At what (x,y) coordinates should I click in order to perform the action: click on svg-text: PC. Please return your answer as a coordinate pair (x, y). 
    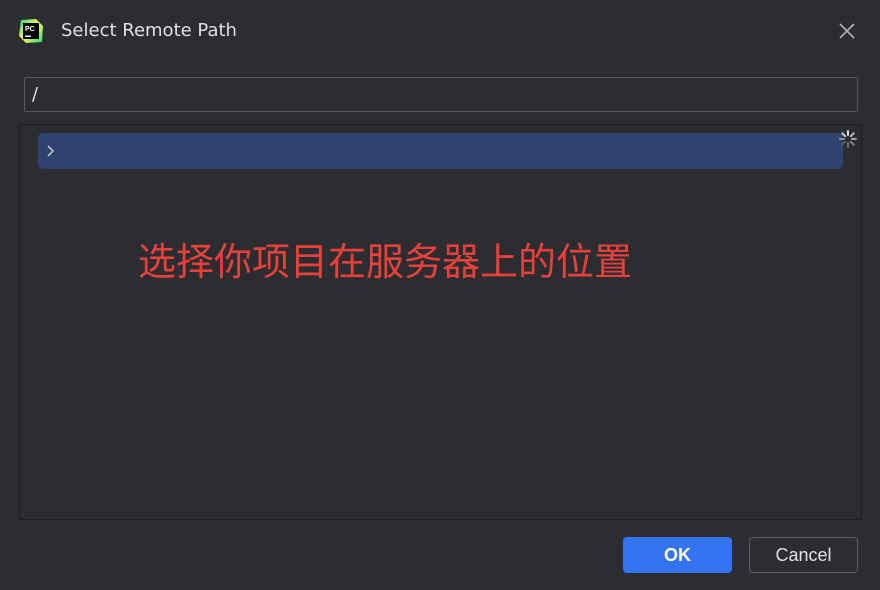
    Looking at the image, I should click on (30, 29).